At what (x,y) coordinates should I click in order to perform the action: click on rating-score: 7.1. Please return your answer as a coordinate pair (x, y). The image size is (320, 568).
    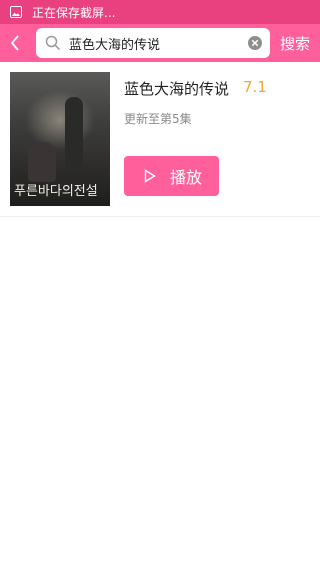
    Looking at the image, I should click on (255, 87).